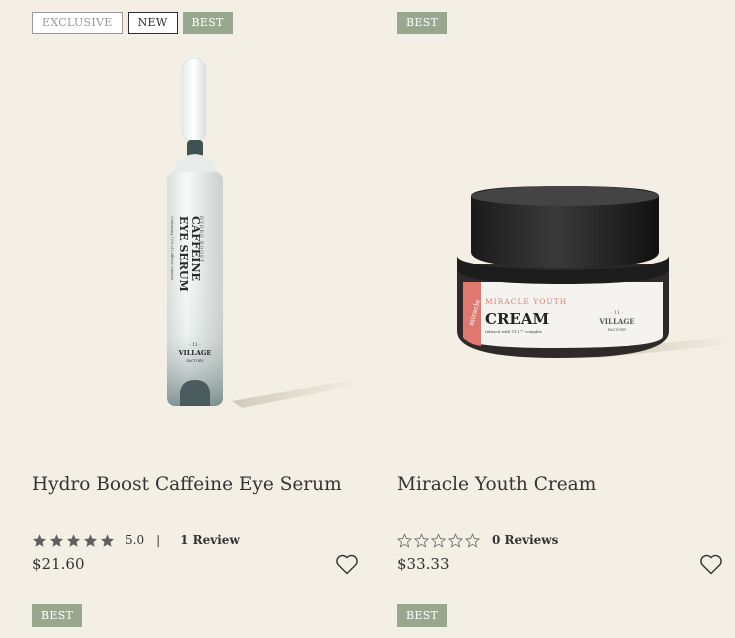 The width and height of the screenshot is (735, 638). I want to click on product-name: Hydro Boost Caffeine Eye Serum, so click(187, 484).